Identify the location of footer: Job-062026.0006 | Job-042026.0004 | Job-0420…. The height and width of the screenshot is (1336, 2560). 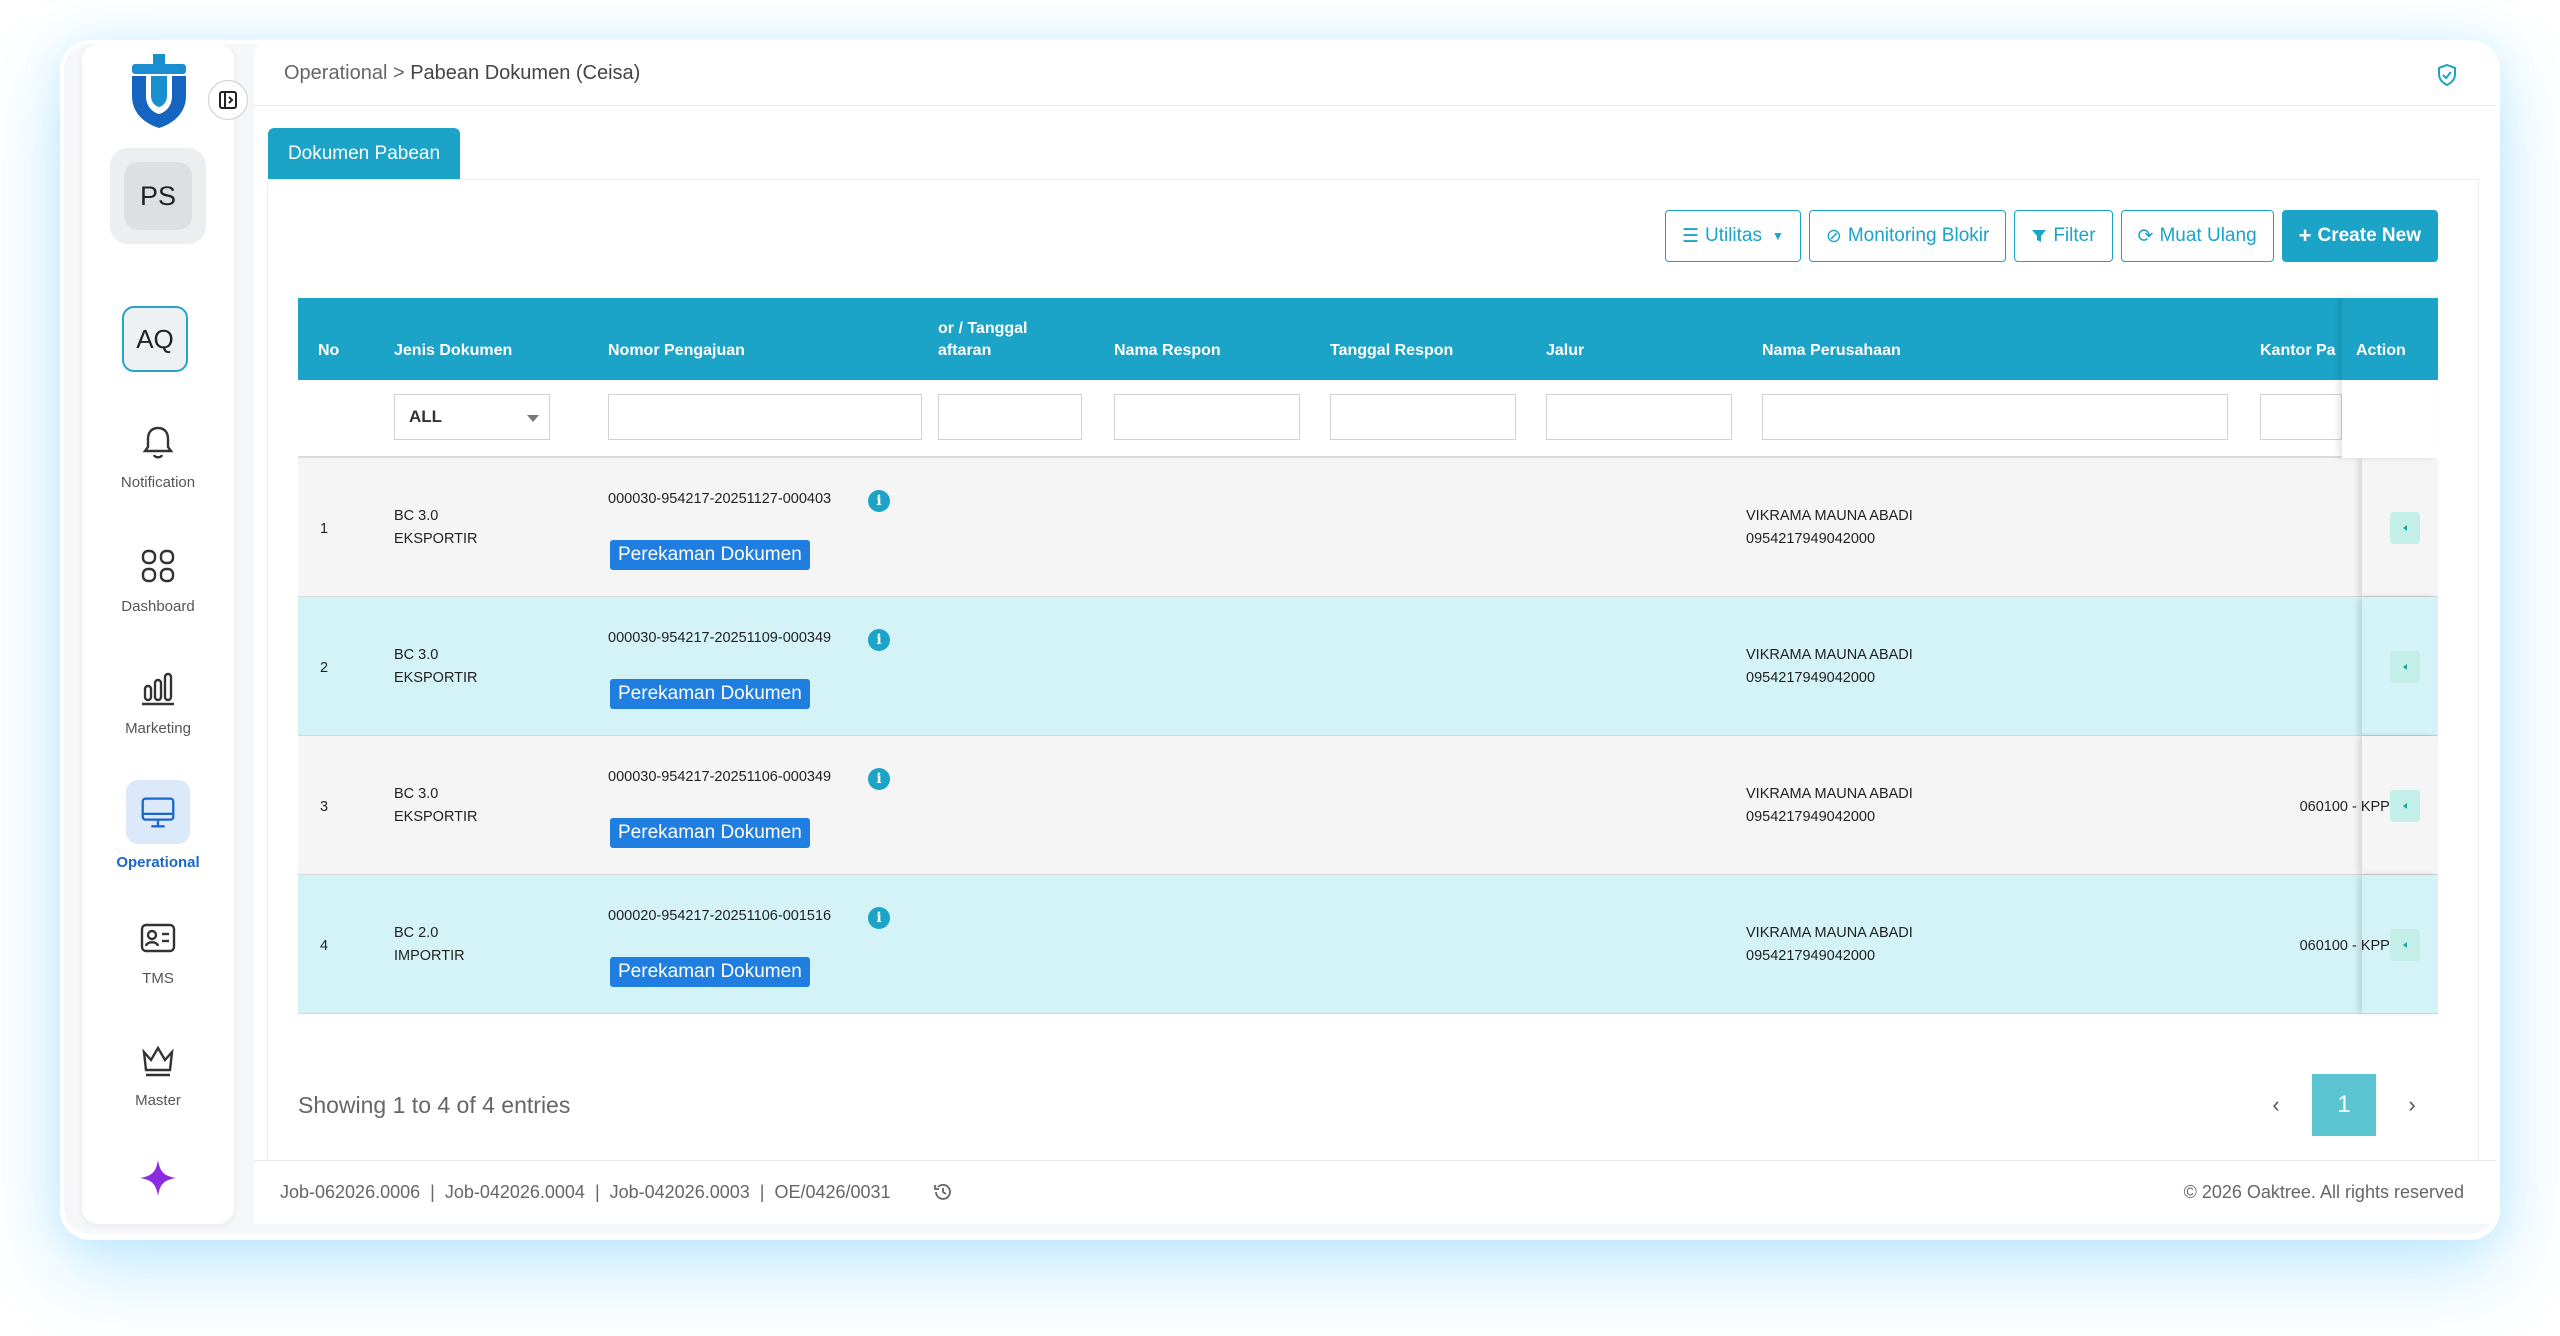
(1375, 1192).